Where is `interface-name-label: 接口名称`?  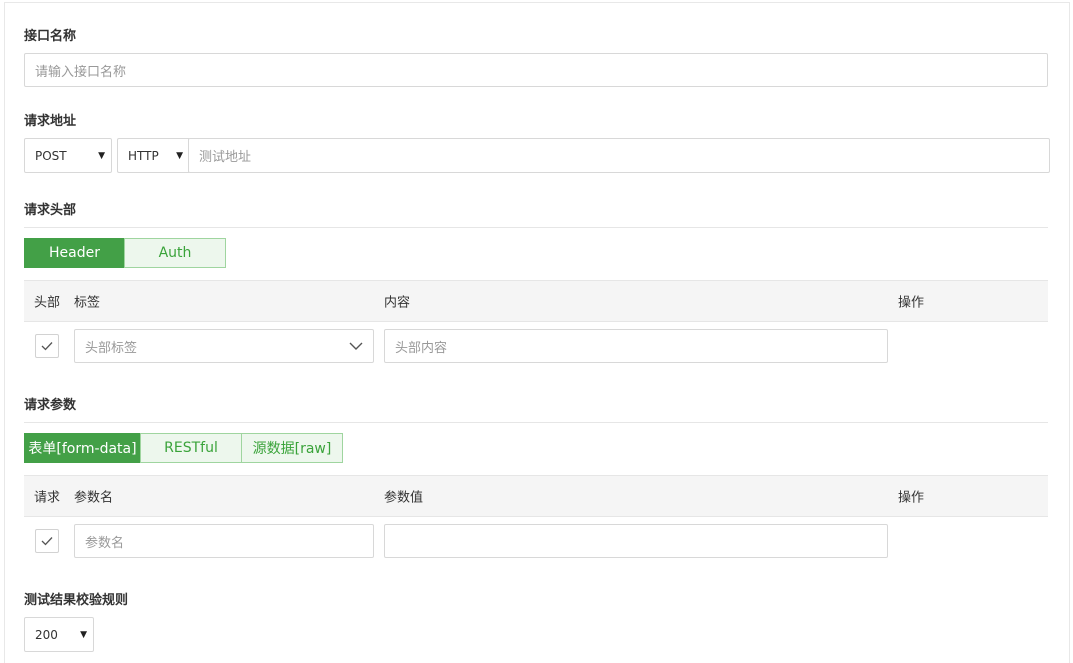
interface-name-label: 接口名称 is located at coordinates (50, 36).